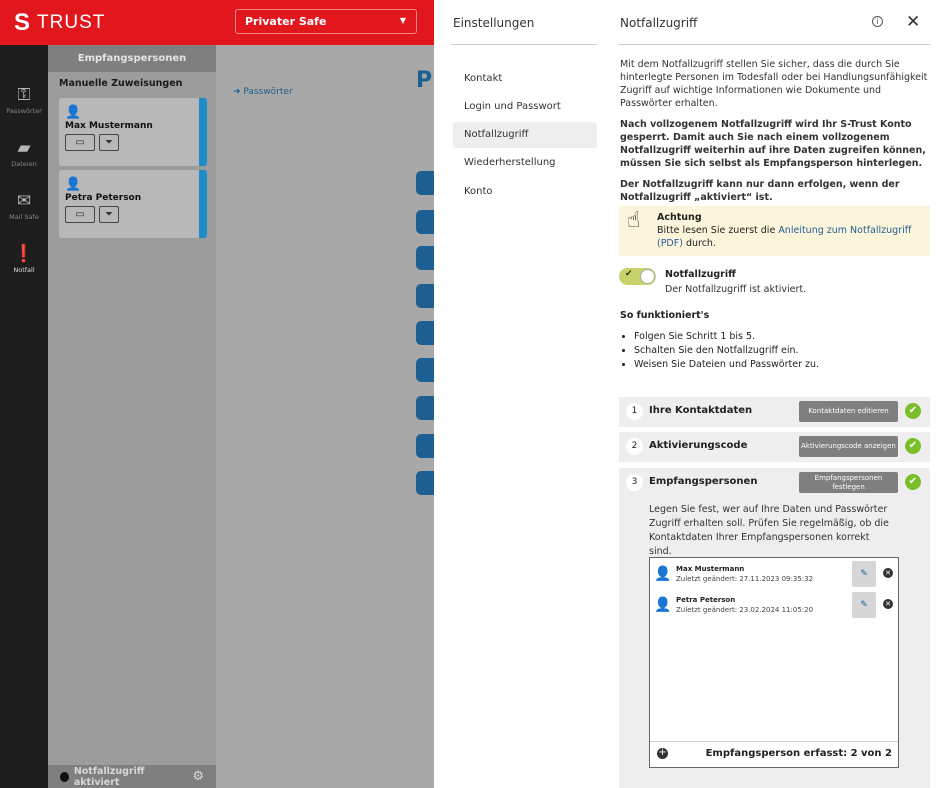 The width and height of the screenshot is (946, 788). I want to click on recipient-card: 👤 Max Mustermann ▭ ⏷, so click(133, 132).